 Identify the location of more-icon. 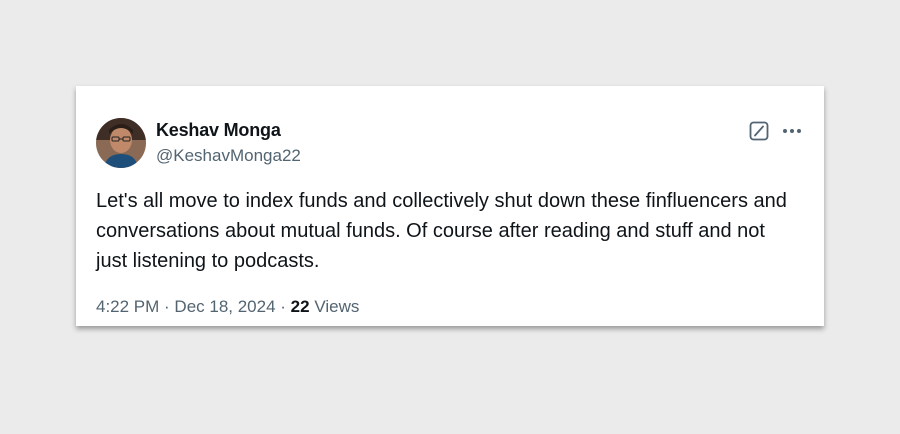
(792, 131).